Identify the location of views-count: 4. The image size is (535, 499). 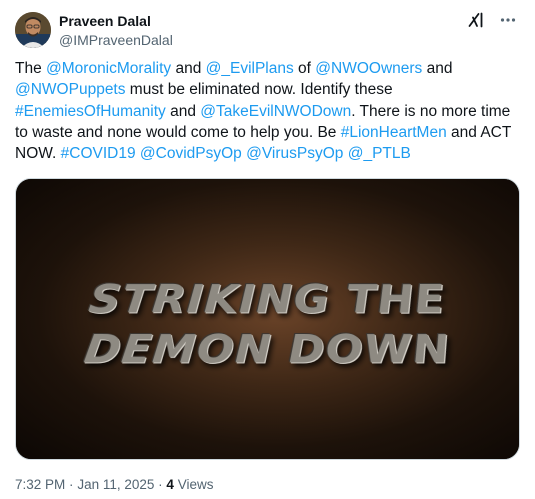
(170, 484).